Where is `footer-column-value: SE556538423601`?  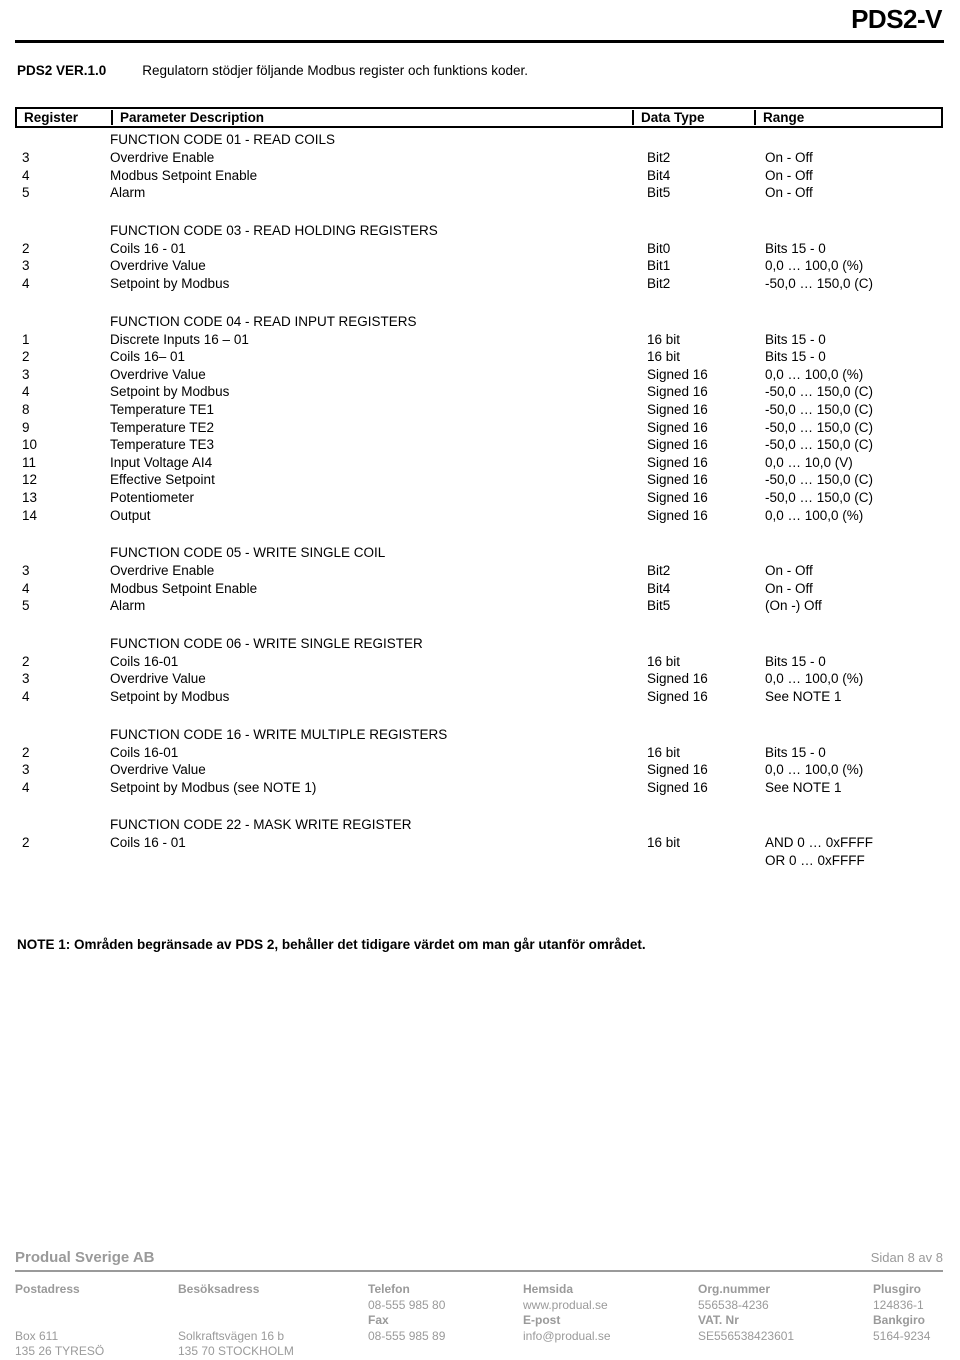
footer-column-value: SE556538423601 is located at coordinates (746, 1335).